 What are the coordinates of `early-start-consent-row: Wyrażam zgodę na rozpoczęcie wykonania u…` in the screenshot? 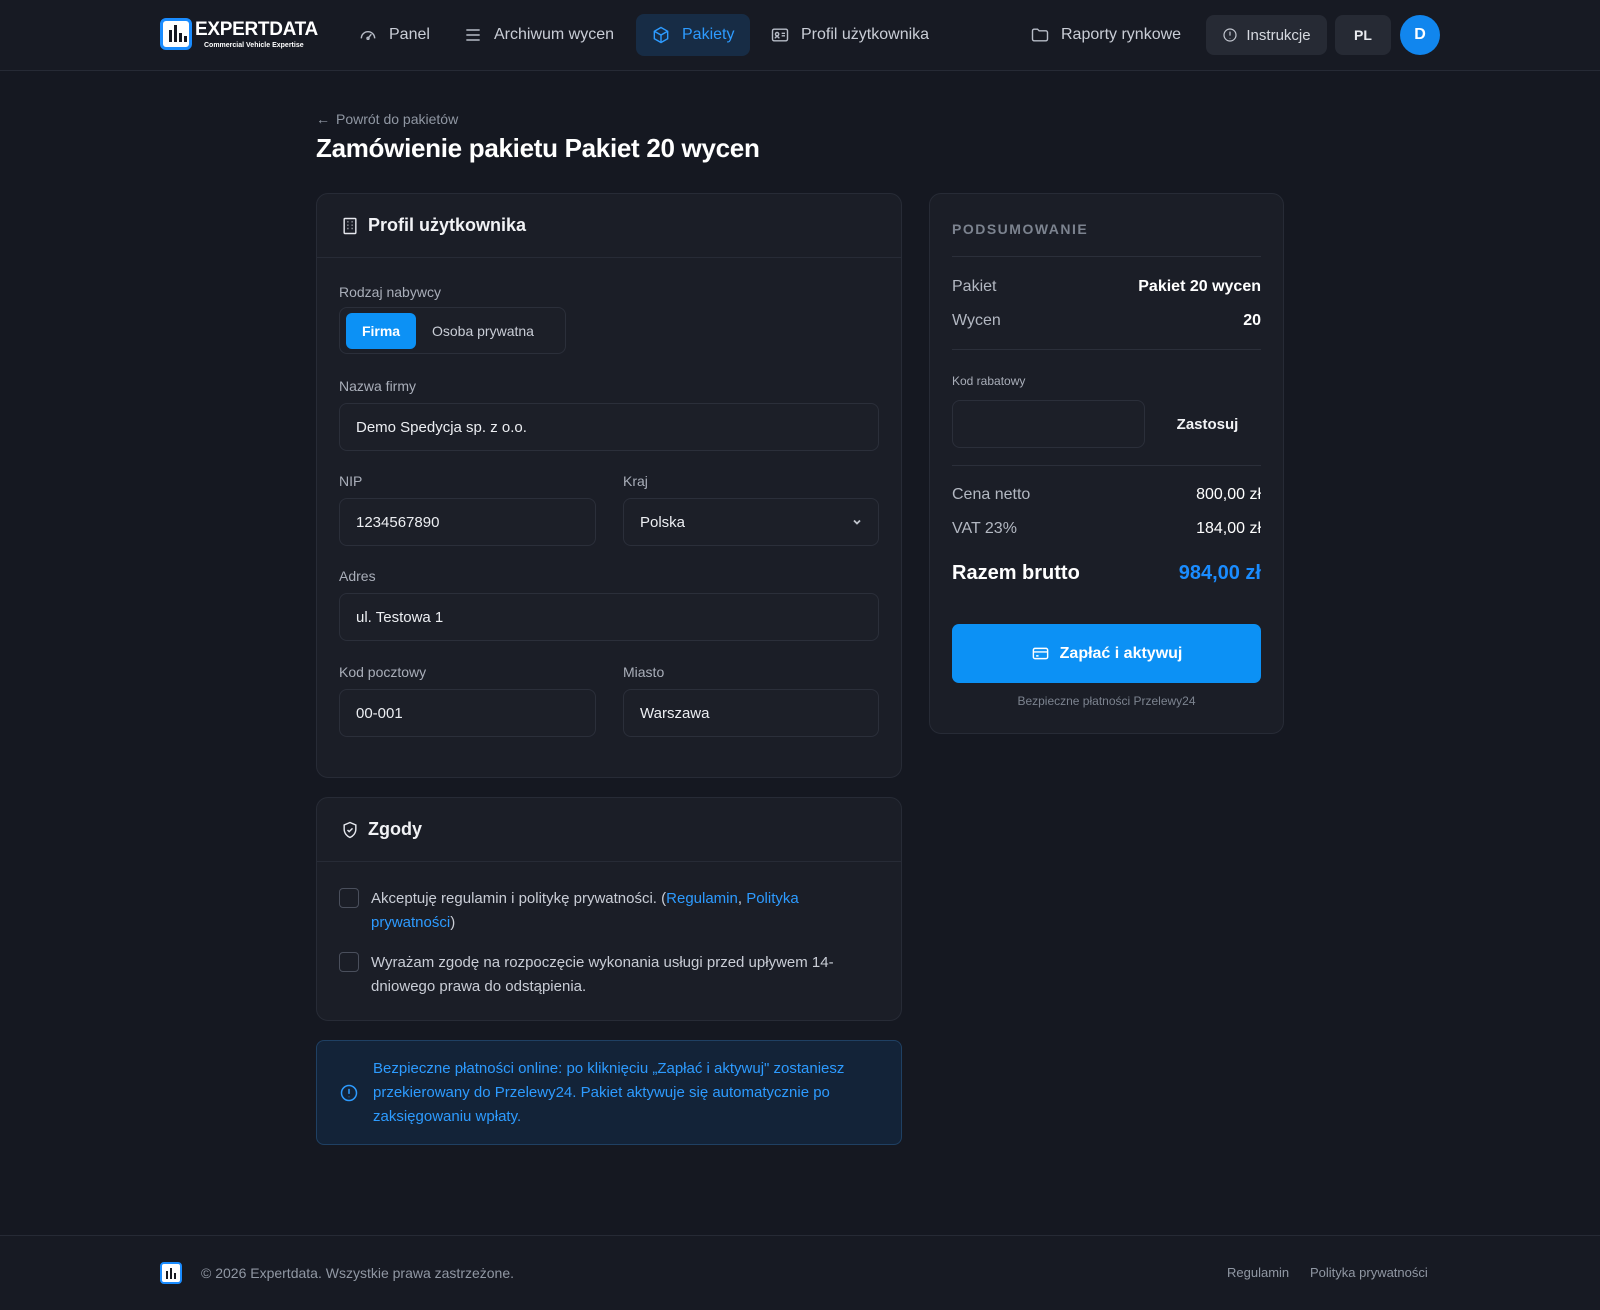 It's located at (605, 975).